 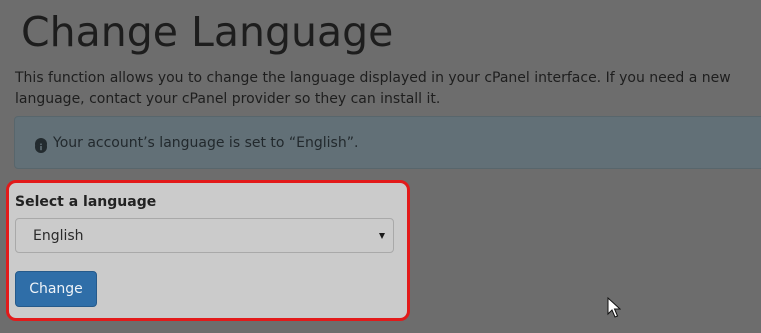 I want to click on language-select: English, so click(x=204, y=235).